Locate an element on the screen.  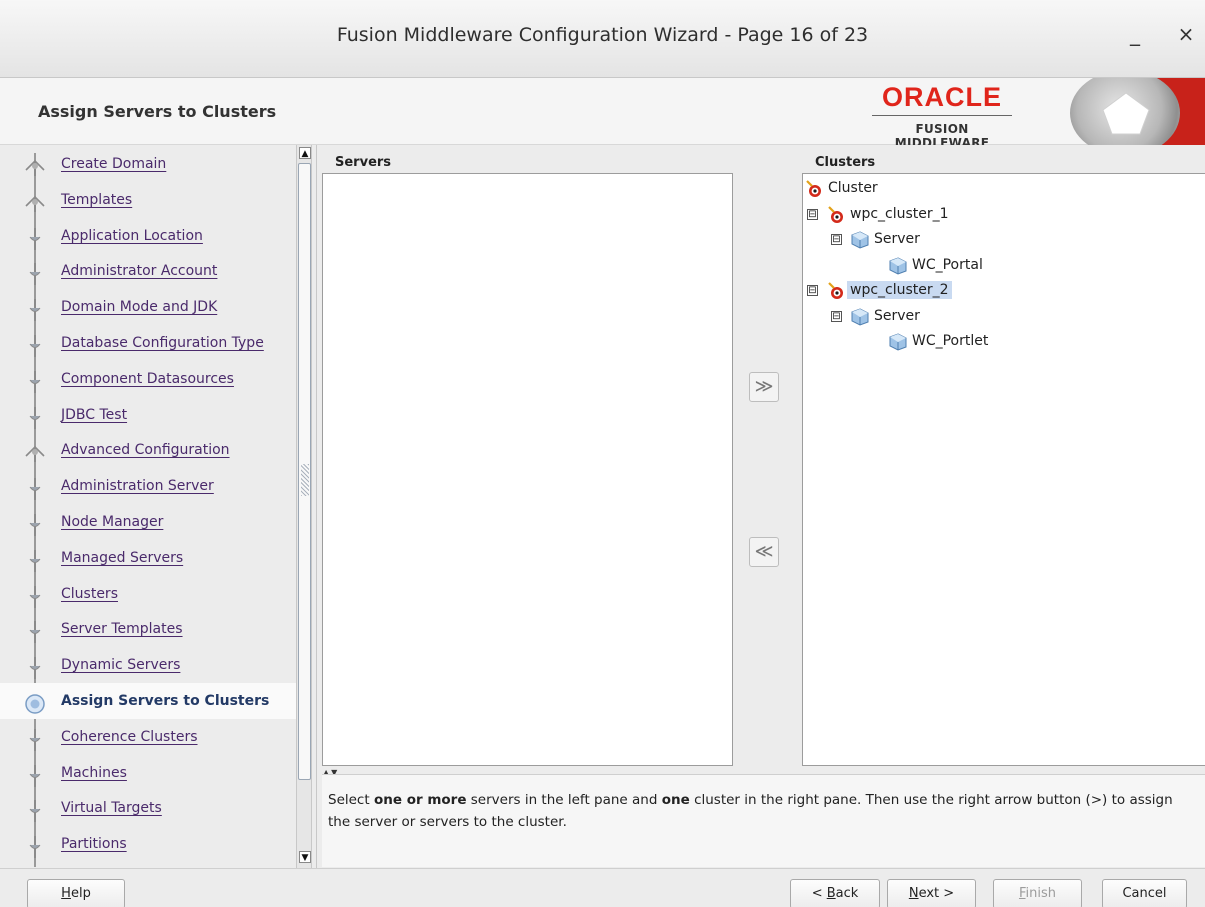
nav-step-label: Application Location is located at coordinates (132, 235).